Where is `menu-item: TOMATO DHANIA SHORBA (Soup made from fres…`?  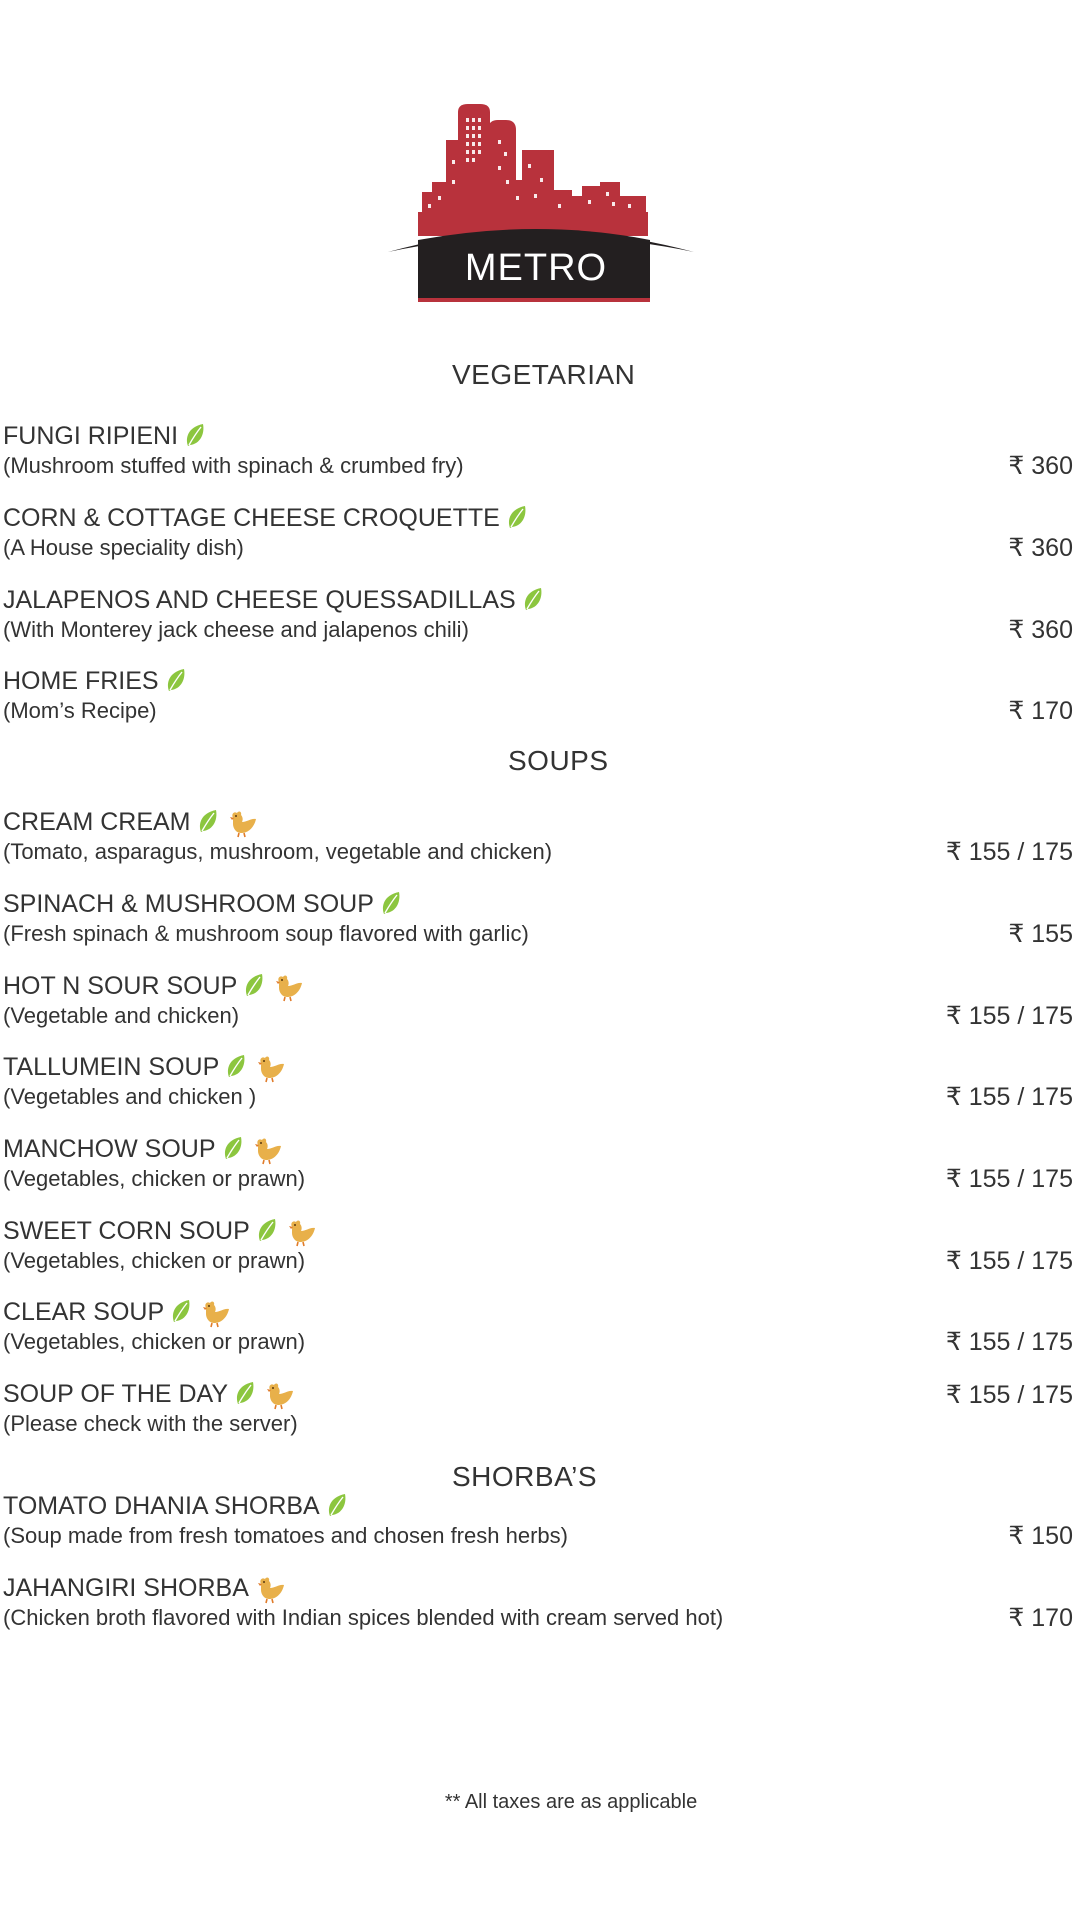
menu-item: TOMATO DHANIA SHORBA (Soup made from fres… is located at coordinates (538, 1523).